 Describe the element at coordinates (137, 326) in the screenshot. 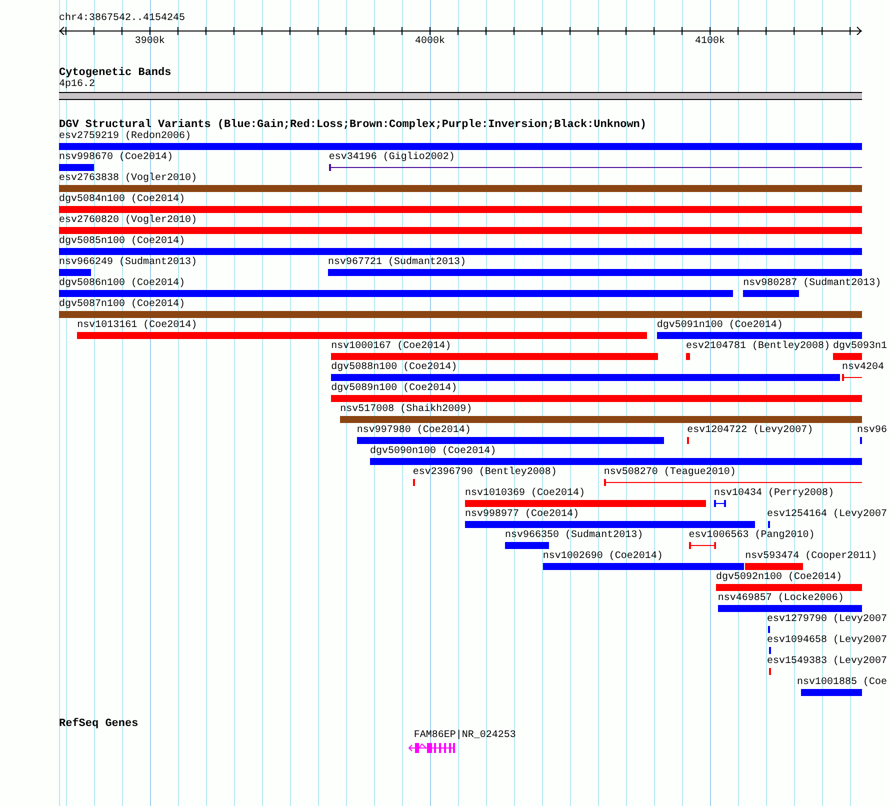

I see `variant-label: nsv1013161 (Coe2014)` at that location.